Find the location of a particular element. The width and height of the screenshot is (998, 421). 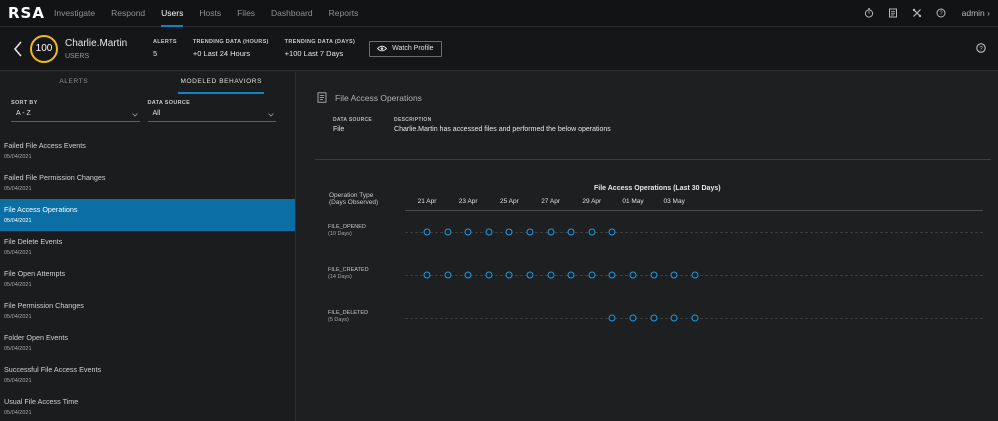

rsa-logo: RSA is located at coordinates (31, 13).